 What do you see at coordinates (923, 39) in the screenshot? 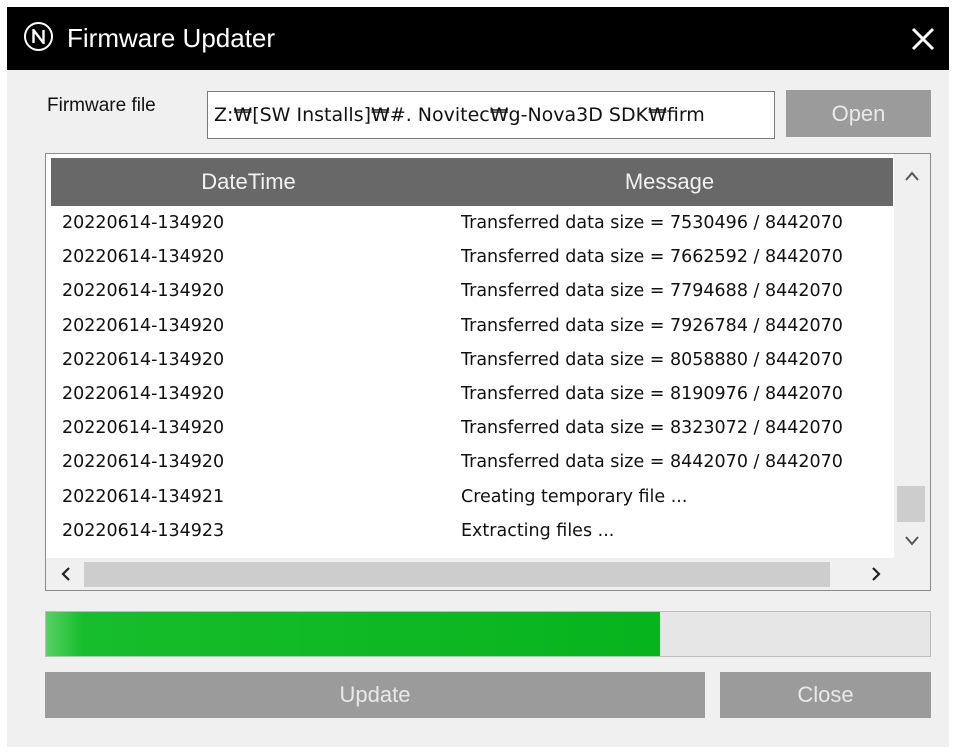
I see `close-icon` at bounding box center [923, 39].